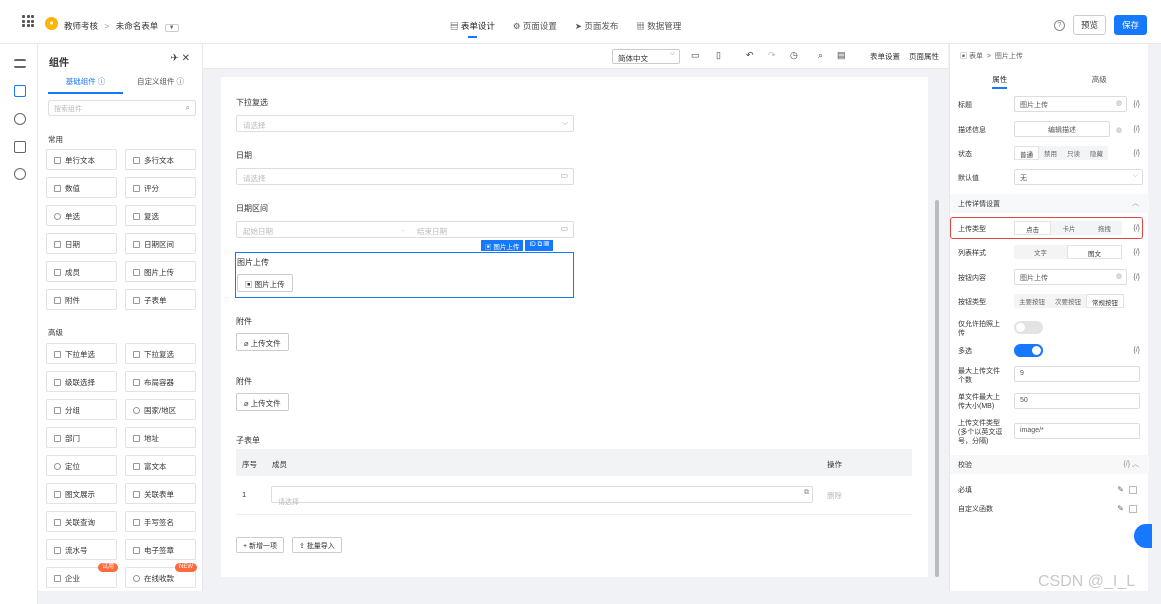 This screenshot has width=1161, height=604. What do you see at coordinates (20, 147) in the screenshot?
I see `js-icon` at bounding box center [20, 147].